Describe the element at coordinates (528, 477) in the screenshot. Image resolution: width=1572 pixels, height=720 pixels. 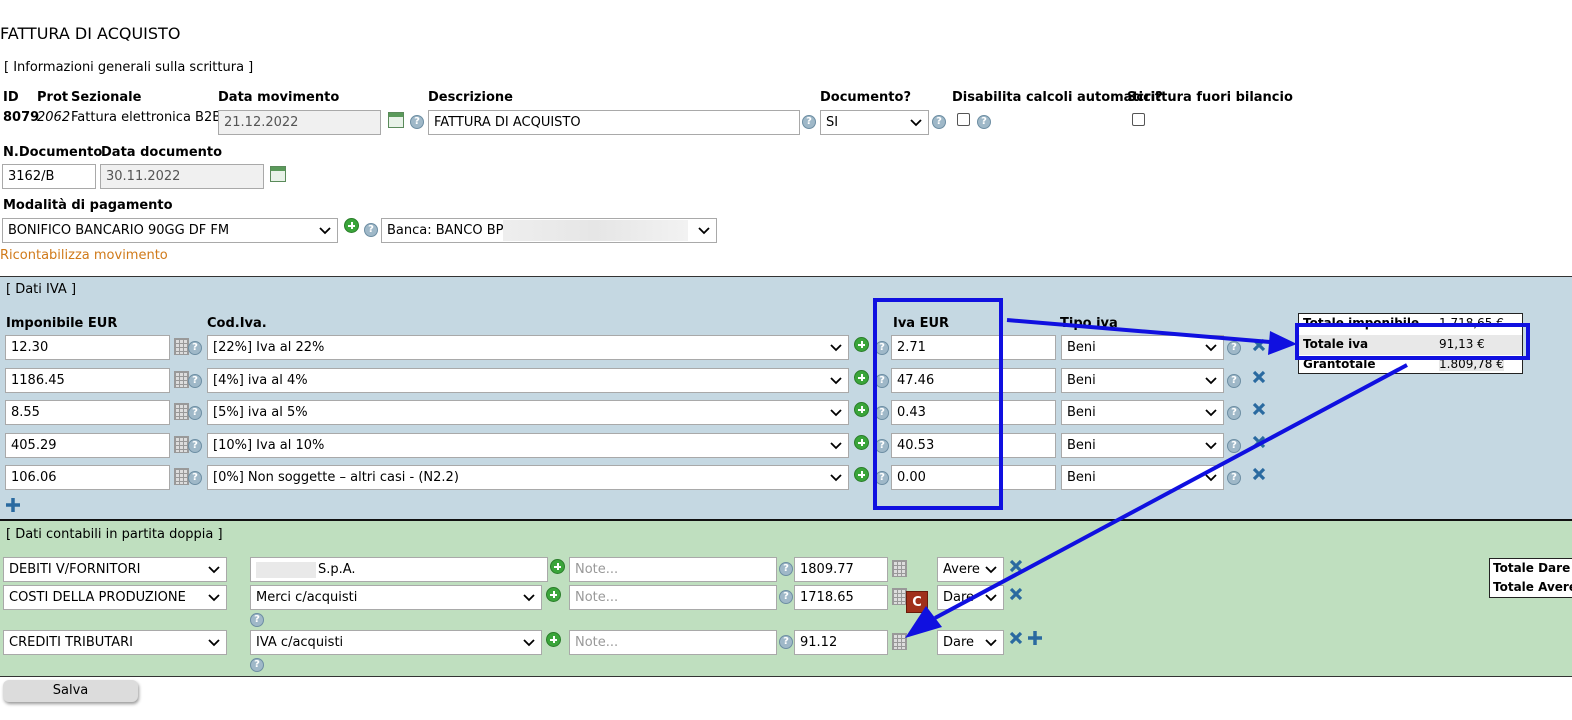
I see `codiva-select: [0%] Non soggette – altri casi - (N2.2)` at that location.